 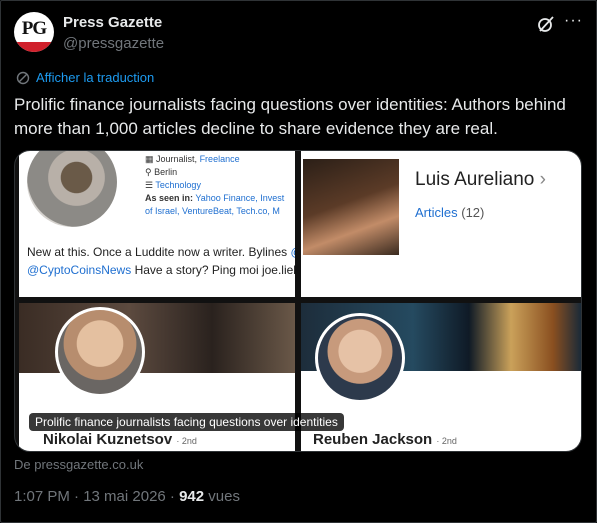 What do you see at coordinates (113, 43) in the screenshot?
I see `account-handle: @pressgazette` at bounding box center [113, 43].